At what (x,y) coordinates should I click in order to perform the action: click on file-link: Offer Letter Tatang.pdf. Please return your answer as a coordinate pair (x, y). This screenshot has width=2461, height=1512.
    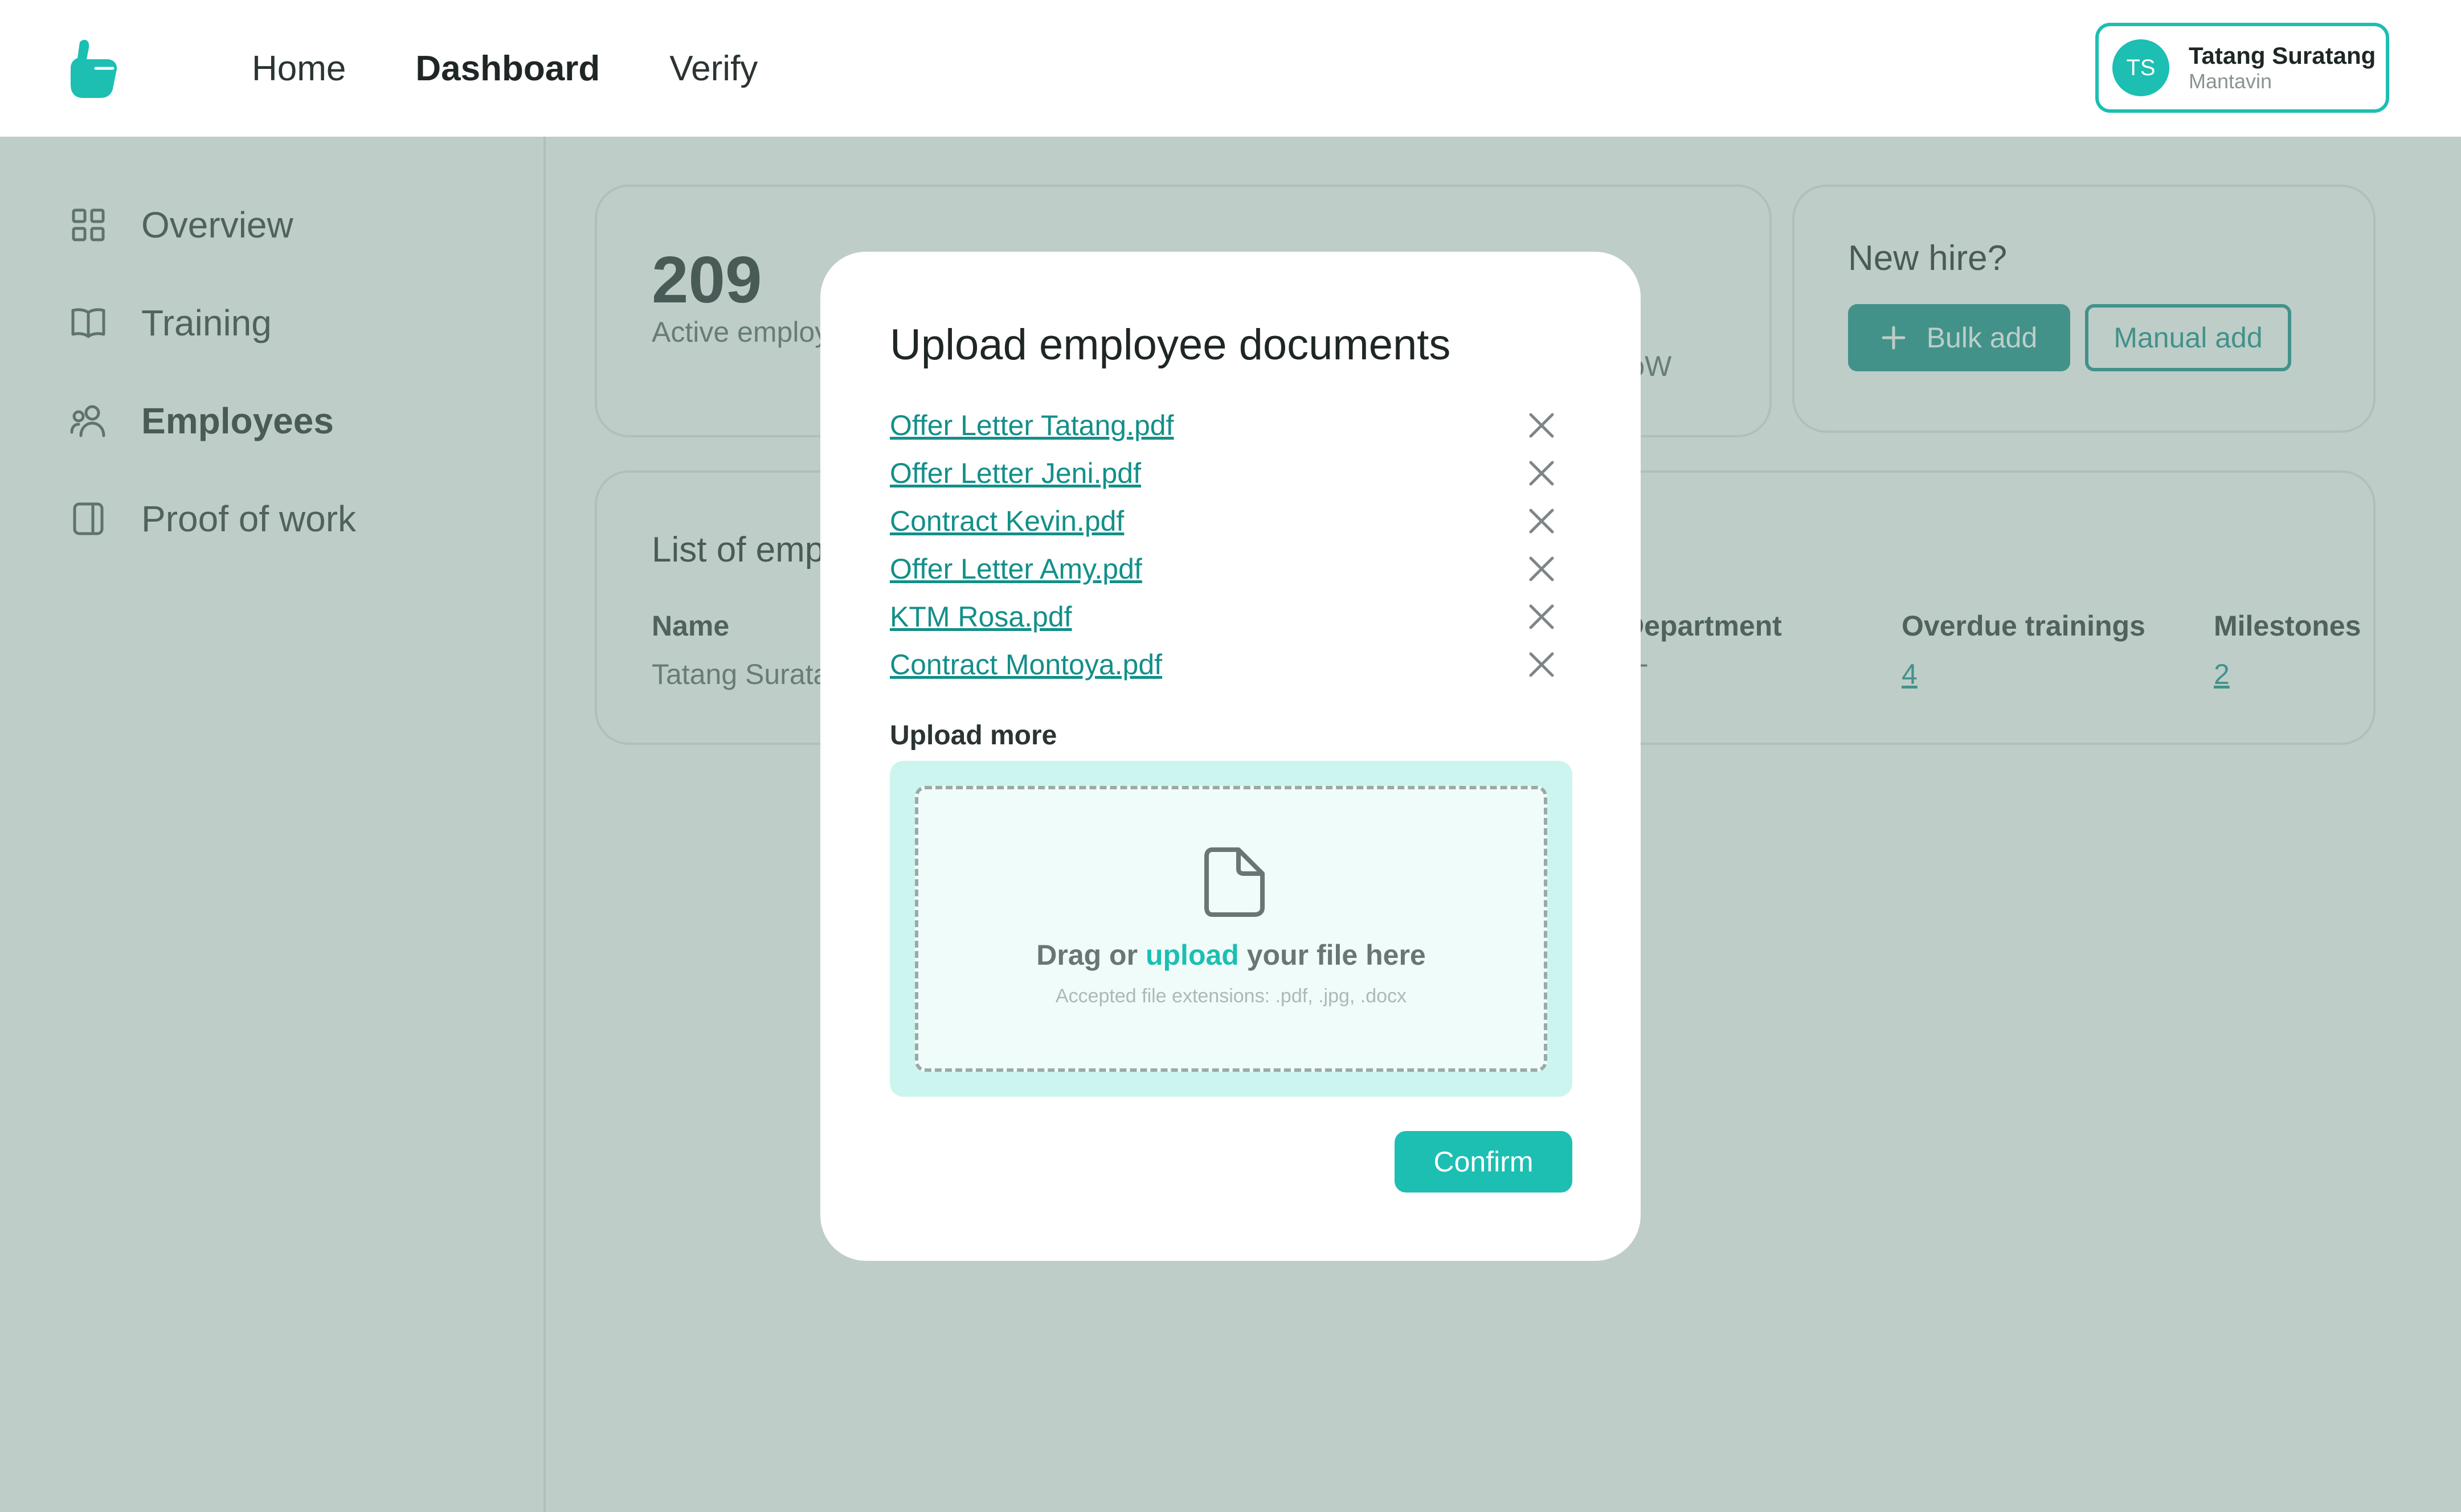
    Looking at the image, I should click on (1032, 425).